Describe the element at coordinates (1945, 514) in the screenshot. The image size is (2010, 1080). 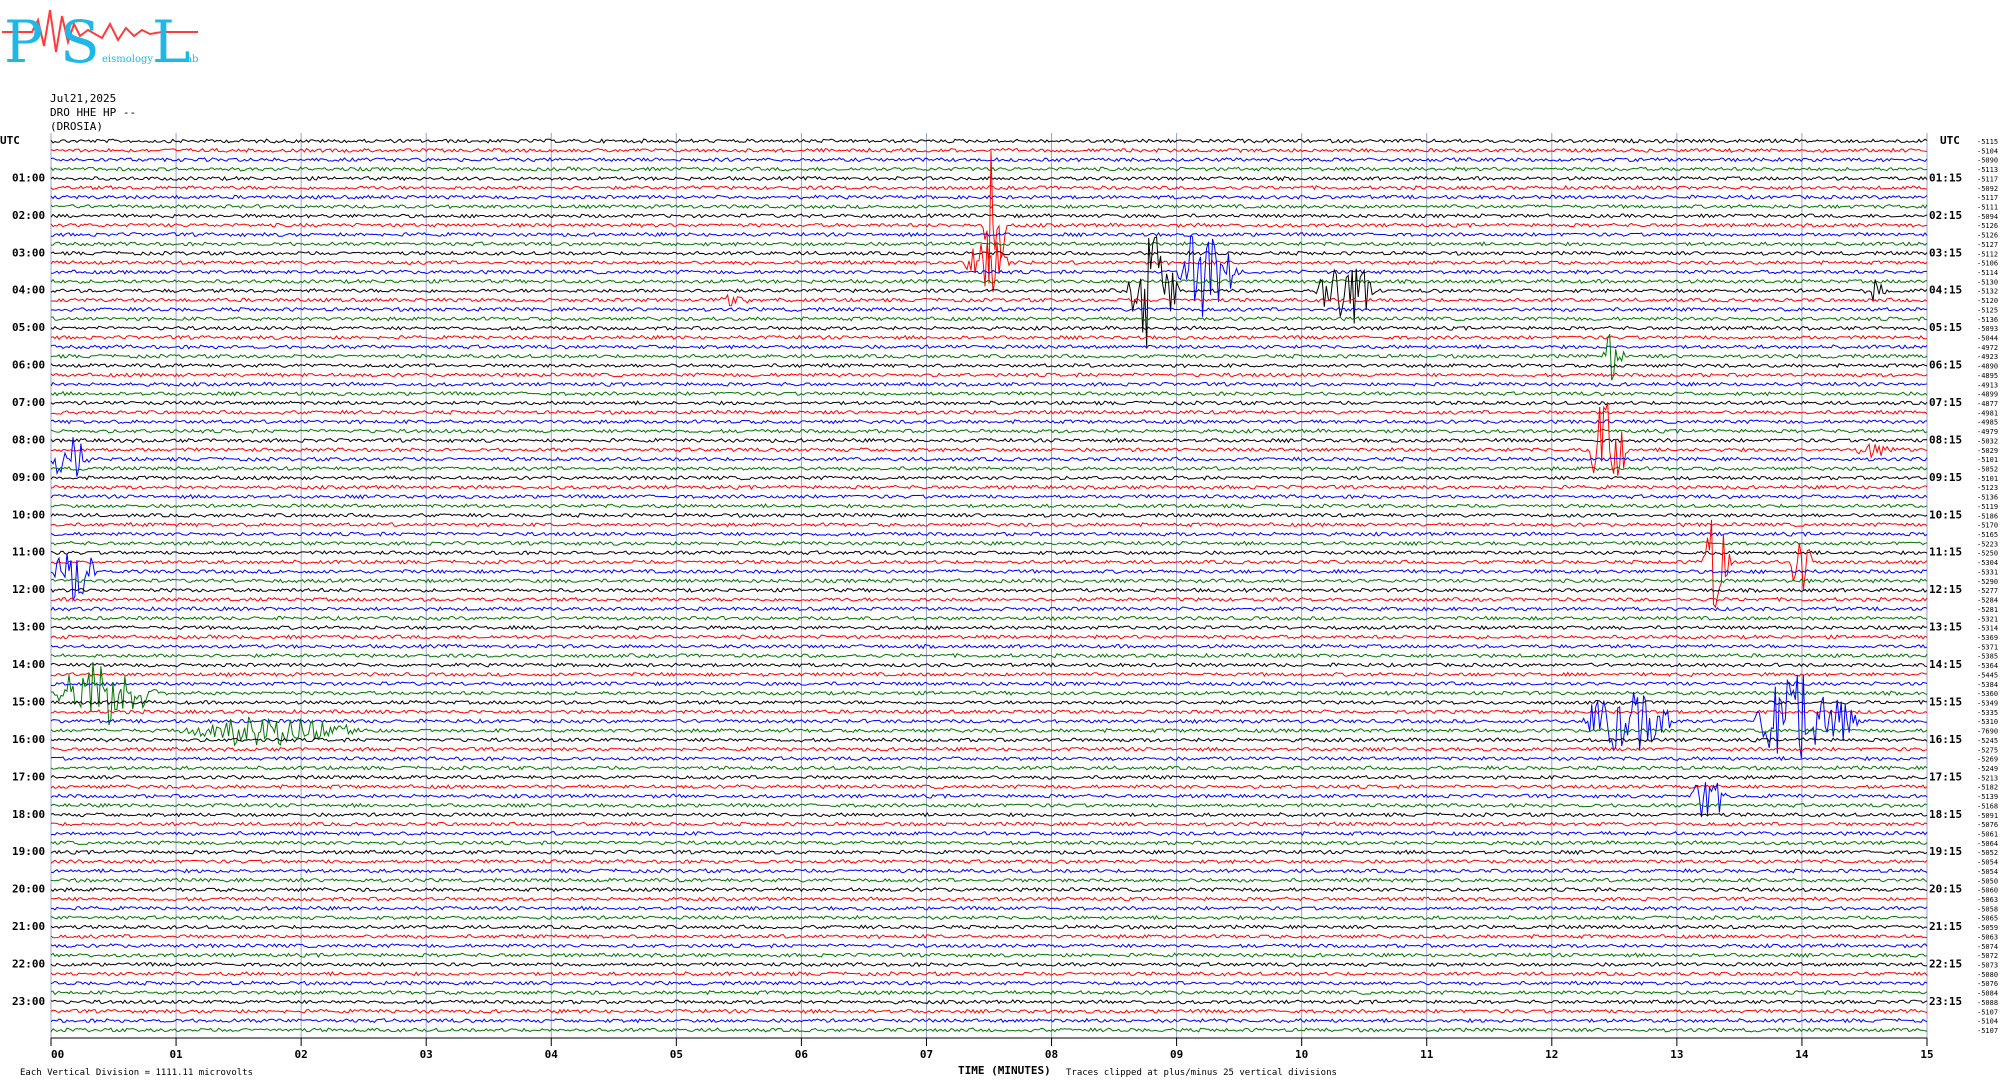
I see `hour-label-right: 10:15` at that location.